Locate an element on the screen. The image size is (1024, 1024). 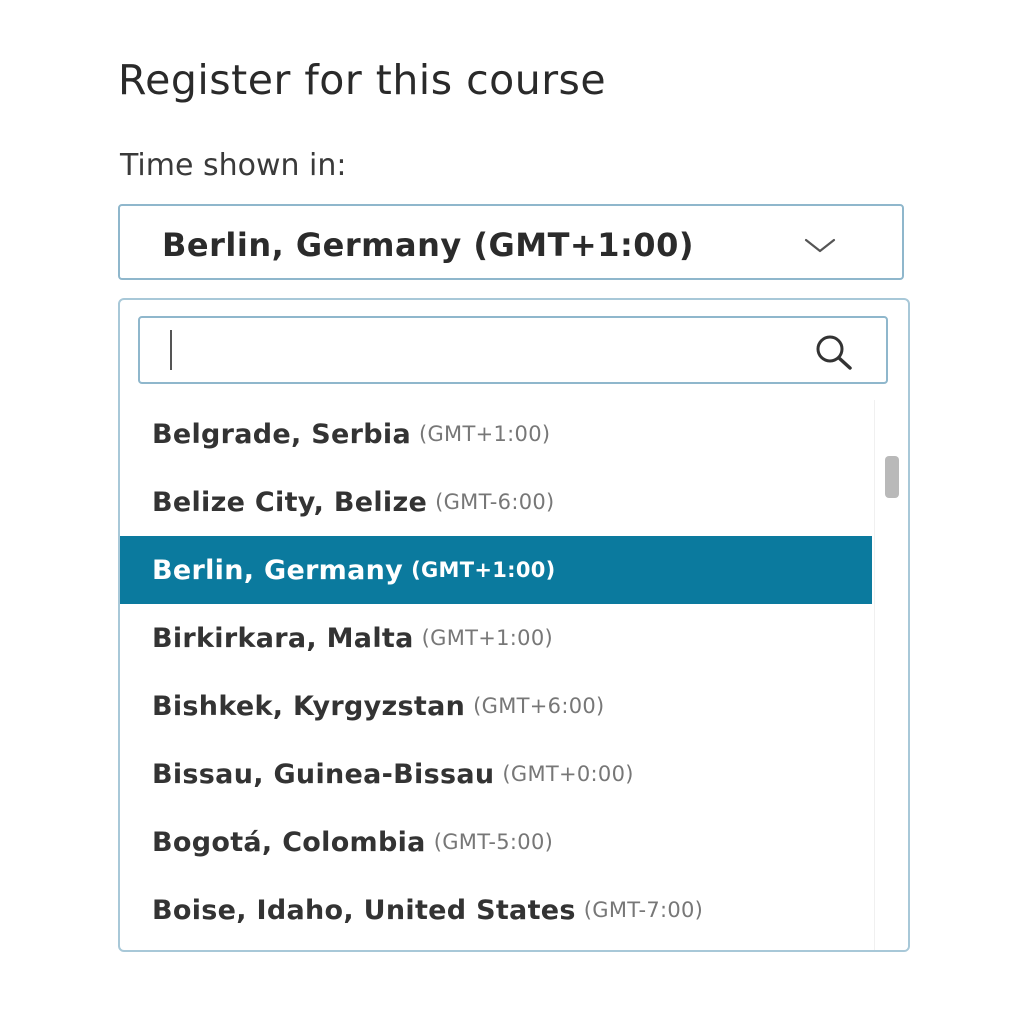
timezone-option: Belgrade, Serbia (GMT+1:00) is located at coordinates (496, 434).